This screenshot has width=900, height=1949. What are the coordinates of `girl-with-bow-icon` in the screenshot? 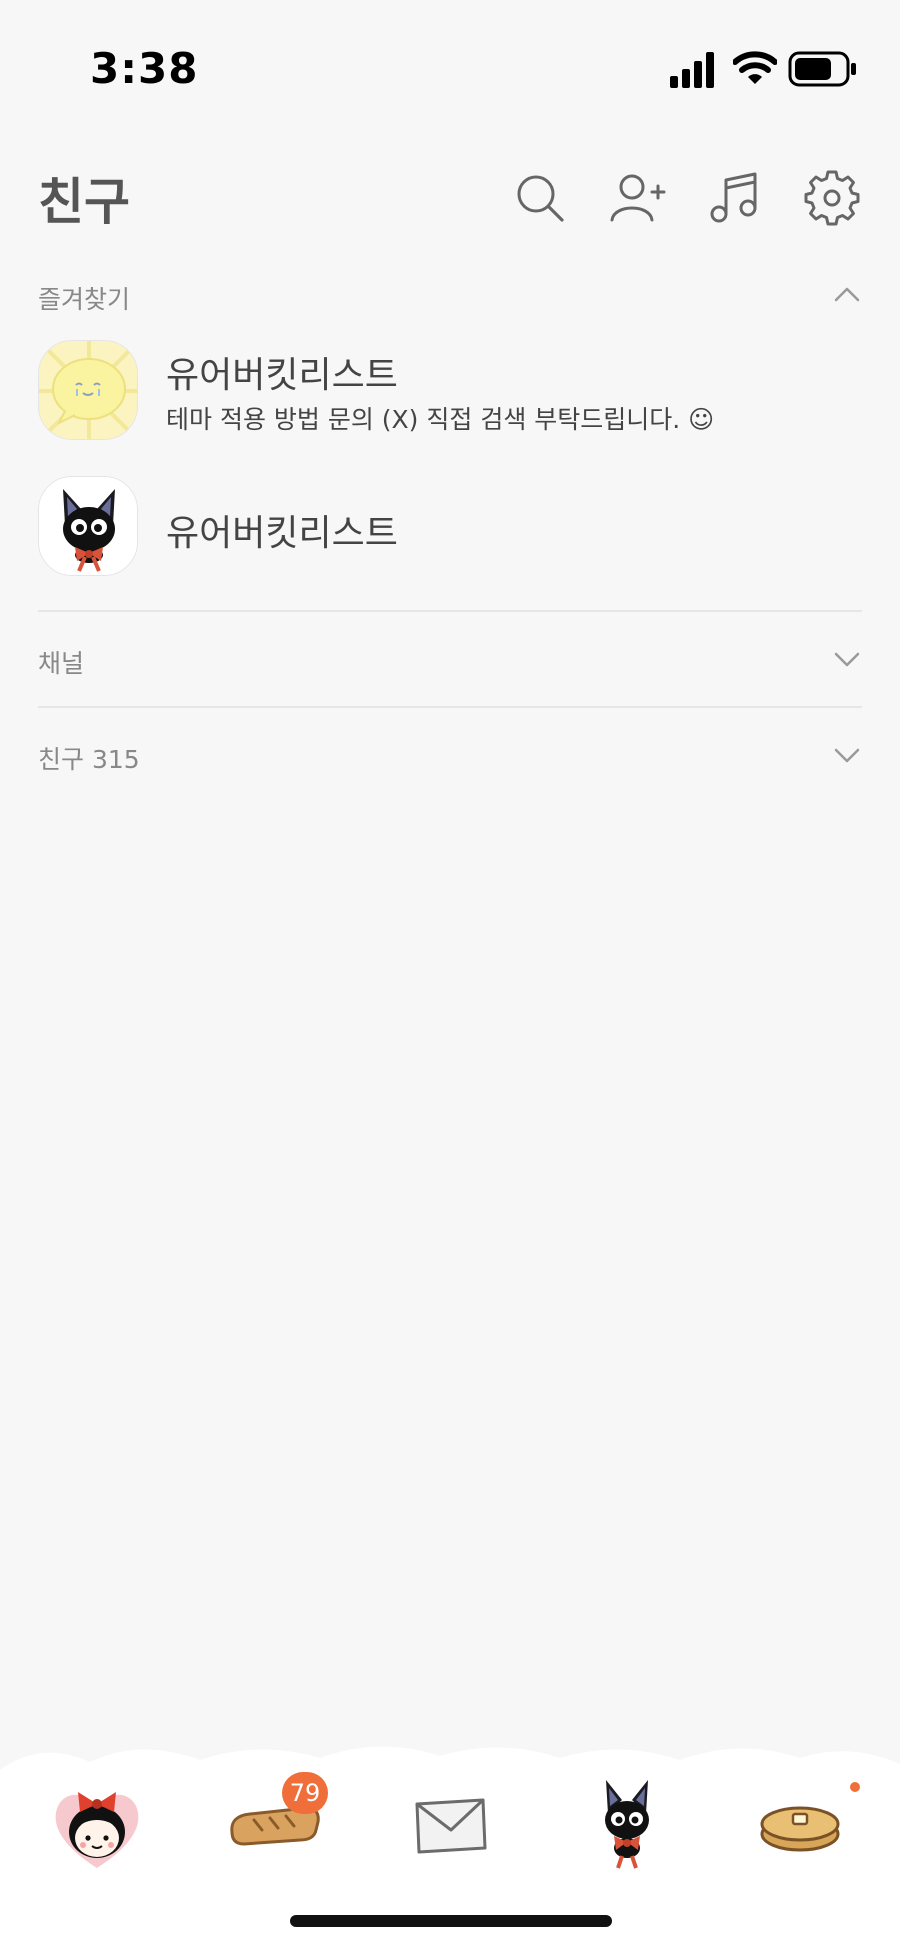 It's located at (97, 1830).